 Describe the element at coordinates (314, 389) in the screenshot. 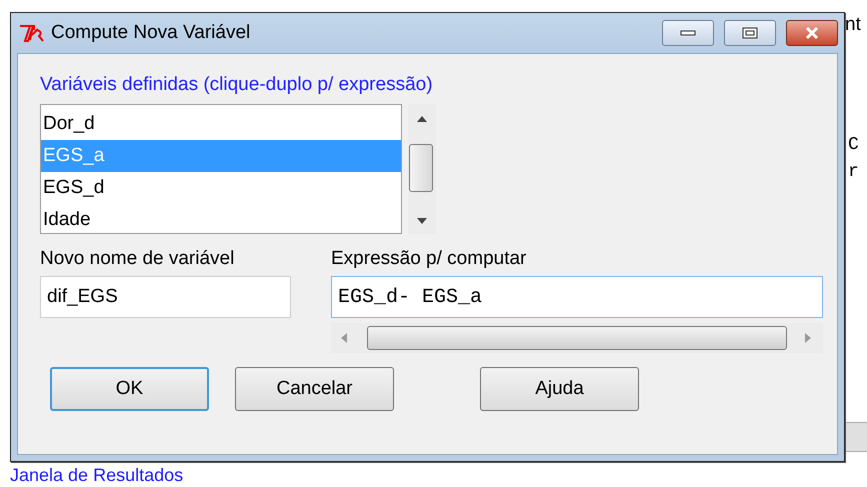

I see `dialog-button: Cancelar` at that location.